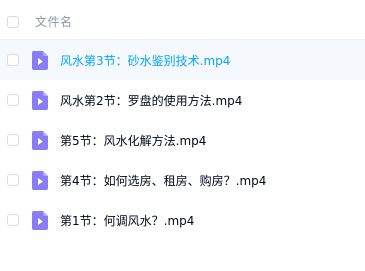  Describe the element at coordinates (127, 220) in the screenshot. I see `file-name: 第1节：何调风水？.mp4` at that location.